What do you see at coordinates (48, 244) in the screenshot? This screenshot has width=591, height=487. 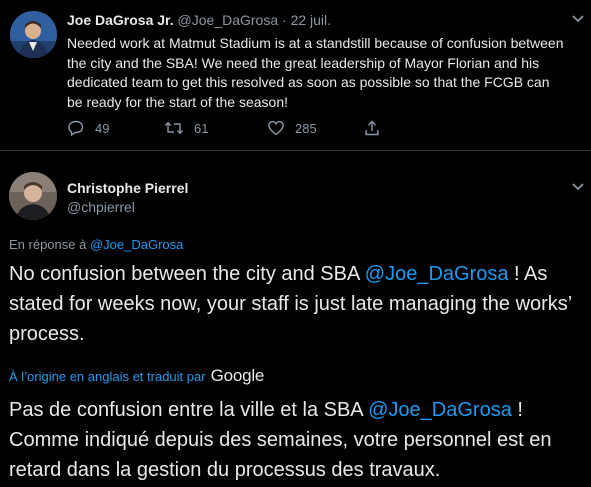 I see `reply-prefix: En réponse à` at bounding box center [48, 244].